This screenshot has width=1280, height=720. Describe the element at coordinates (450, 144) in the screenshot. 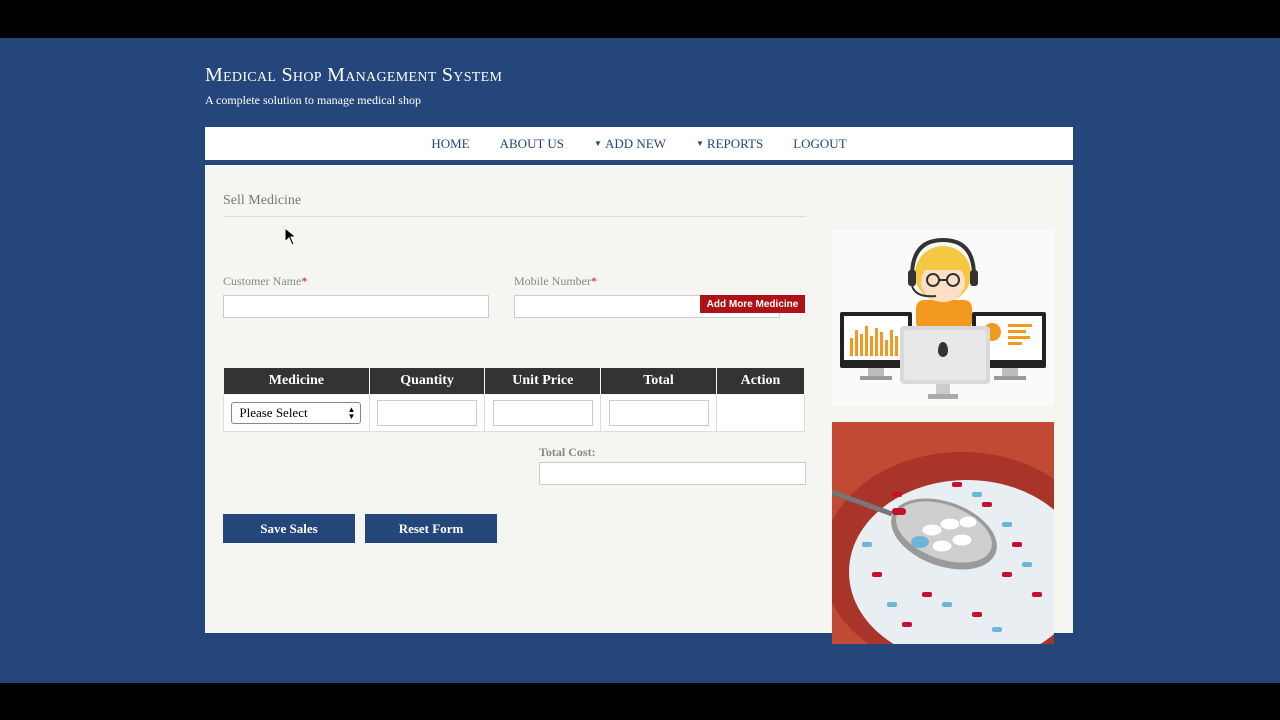

I see `nav-home: HOME` at that location.